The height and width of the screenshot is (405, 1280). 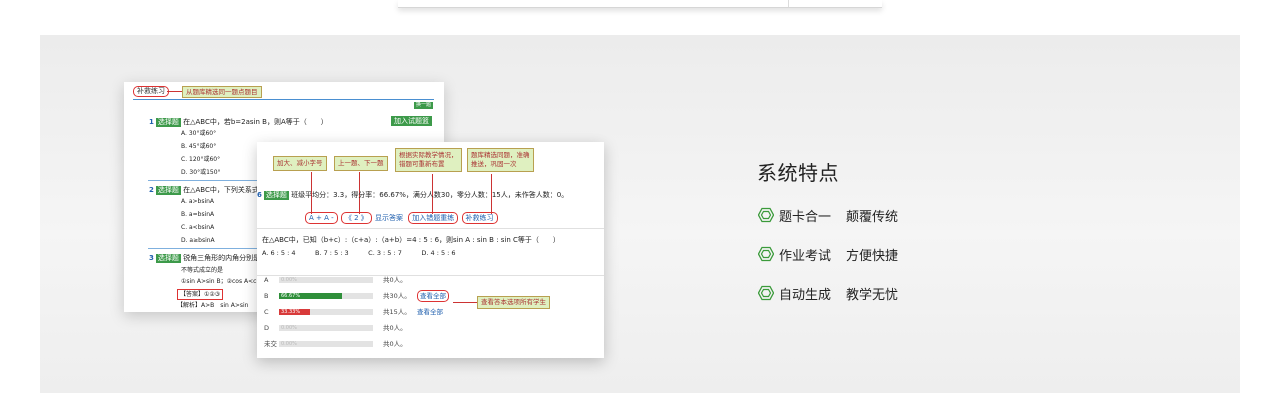 I want to click on question-3: 3 选择题 锐角三角形的内角分别是, so click(x=204, y=258).